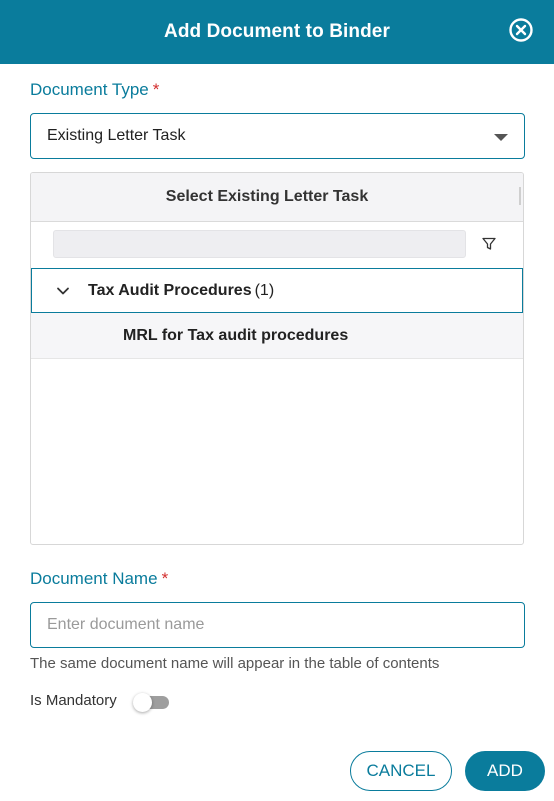 Image resolution: width=554 pixels, height=801 pixels. I want to click on document-type-label: Document Type *, so click(94, 90).